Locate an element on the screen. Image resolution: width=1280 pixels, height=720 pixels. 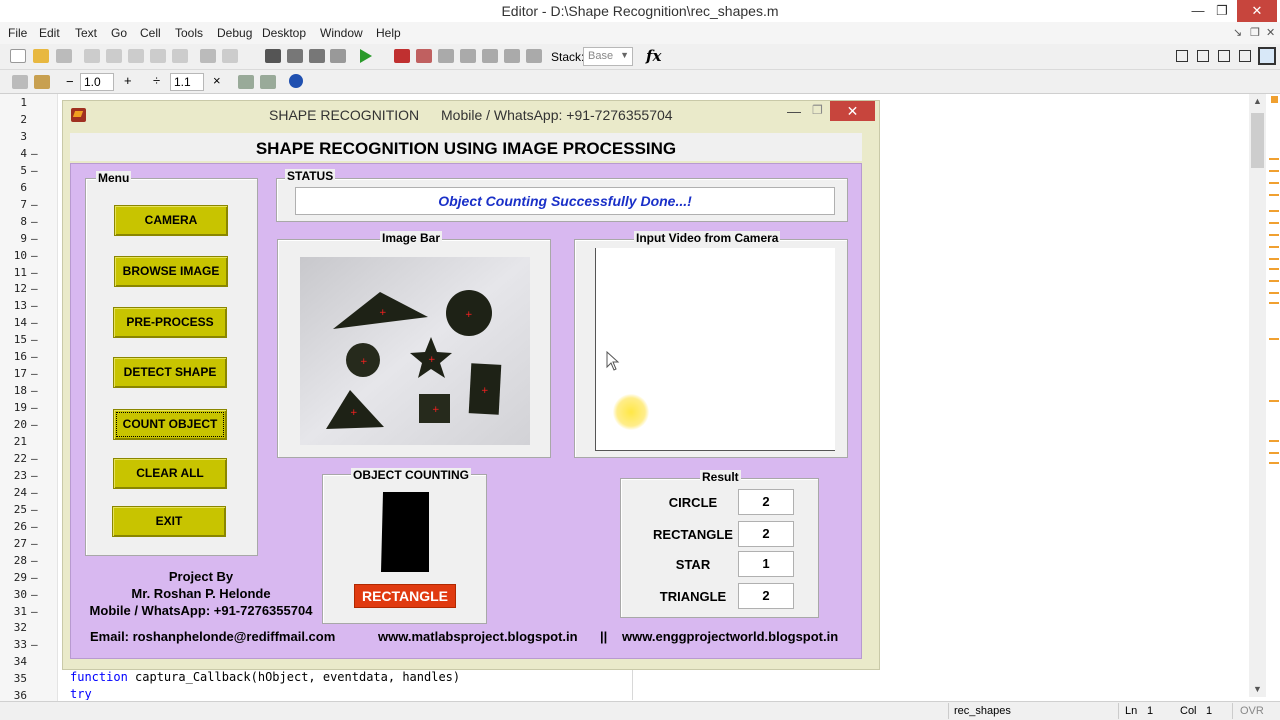
scroll-up-icon: ▲ is located at coordinates (1257, 101).